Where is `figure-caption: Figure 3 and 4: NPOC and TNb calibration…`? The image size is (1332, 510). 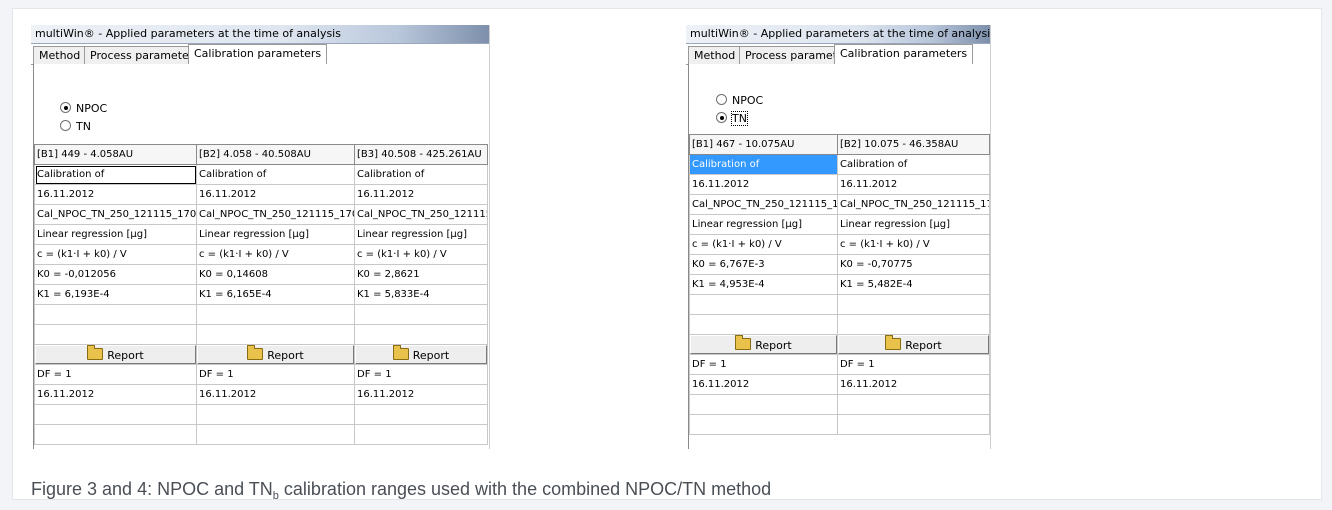
figure-caption: Figure 3 and 4: NPOC and TNb calibration… is located at coordinates (401, 490).